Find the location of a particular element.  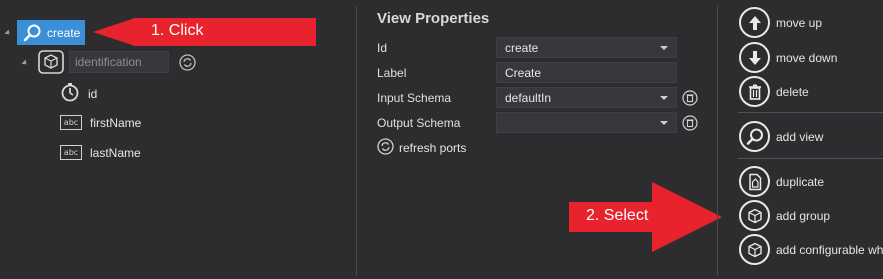

expand-group-icon is located at coordinates (25, 63).